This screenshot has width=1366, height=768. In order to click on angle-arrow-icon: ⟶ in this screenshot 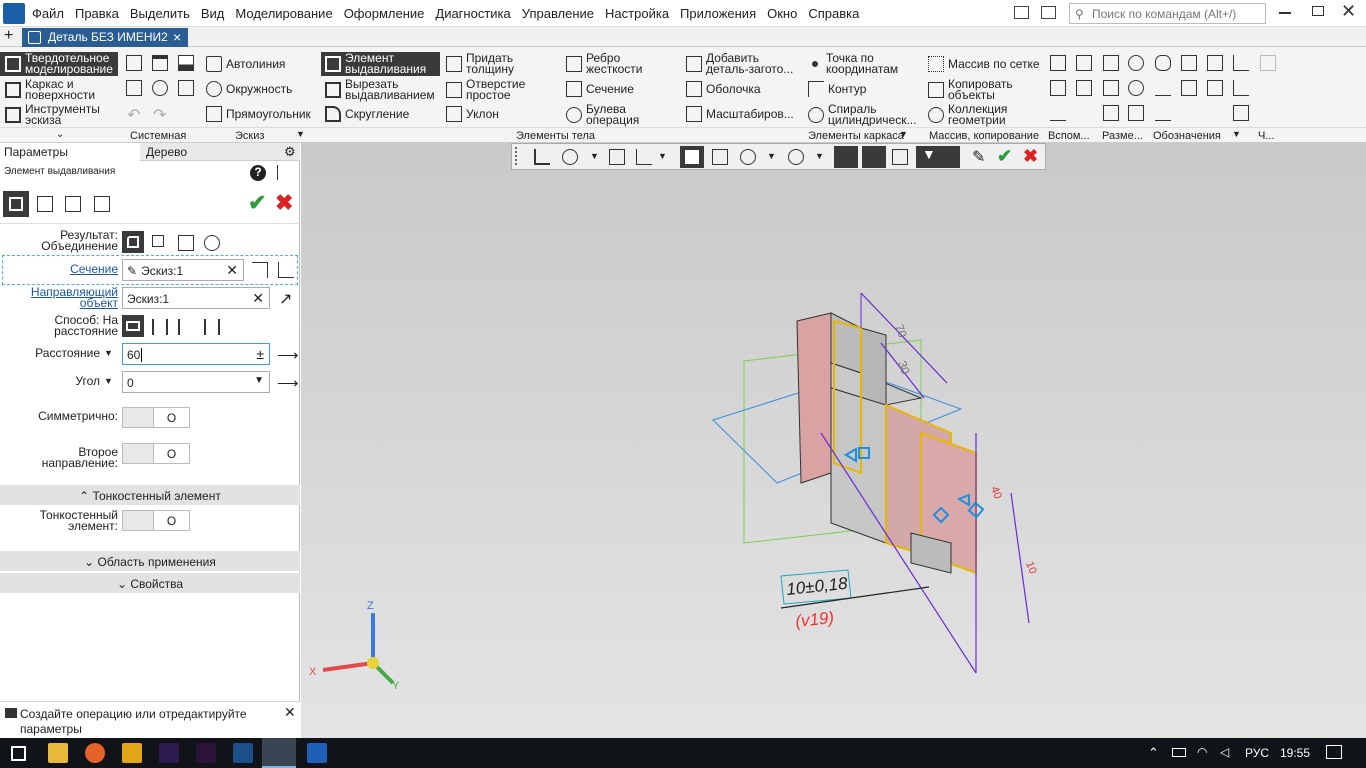, I will do `click(288, 383)`.